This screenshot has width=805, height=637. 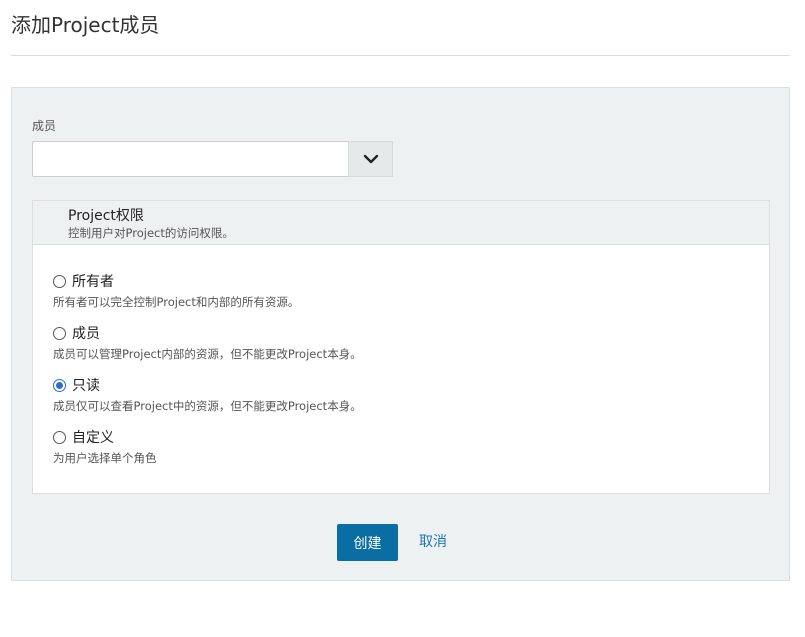 What do you see at coordinates (93, 437) in the screenshot?
I see `permission-custom-label: 自定义` at bounding box center [93, 437].